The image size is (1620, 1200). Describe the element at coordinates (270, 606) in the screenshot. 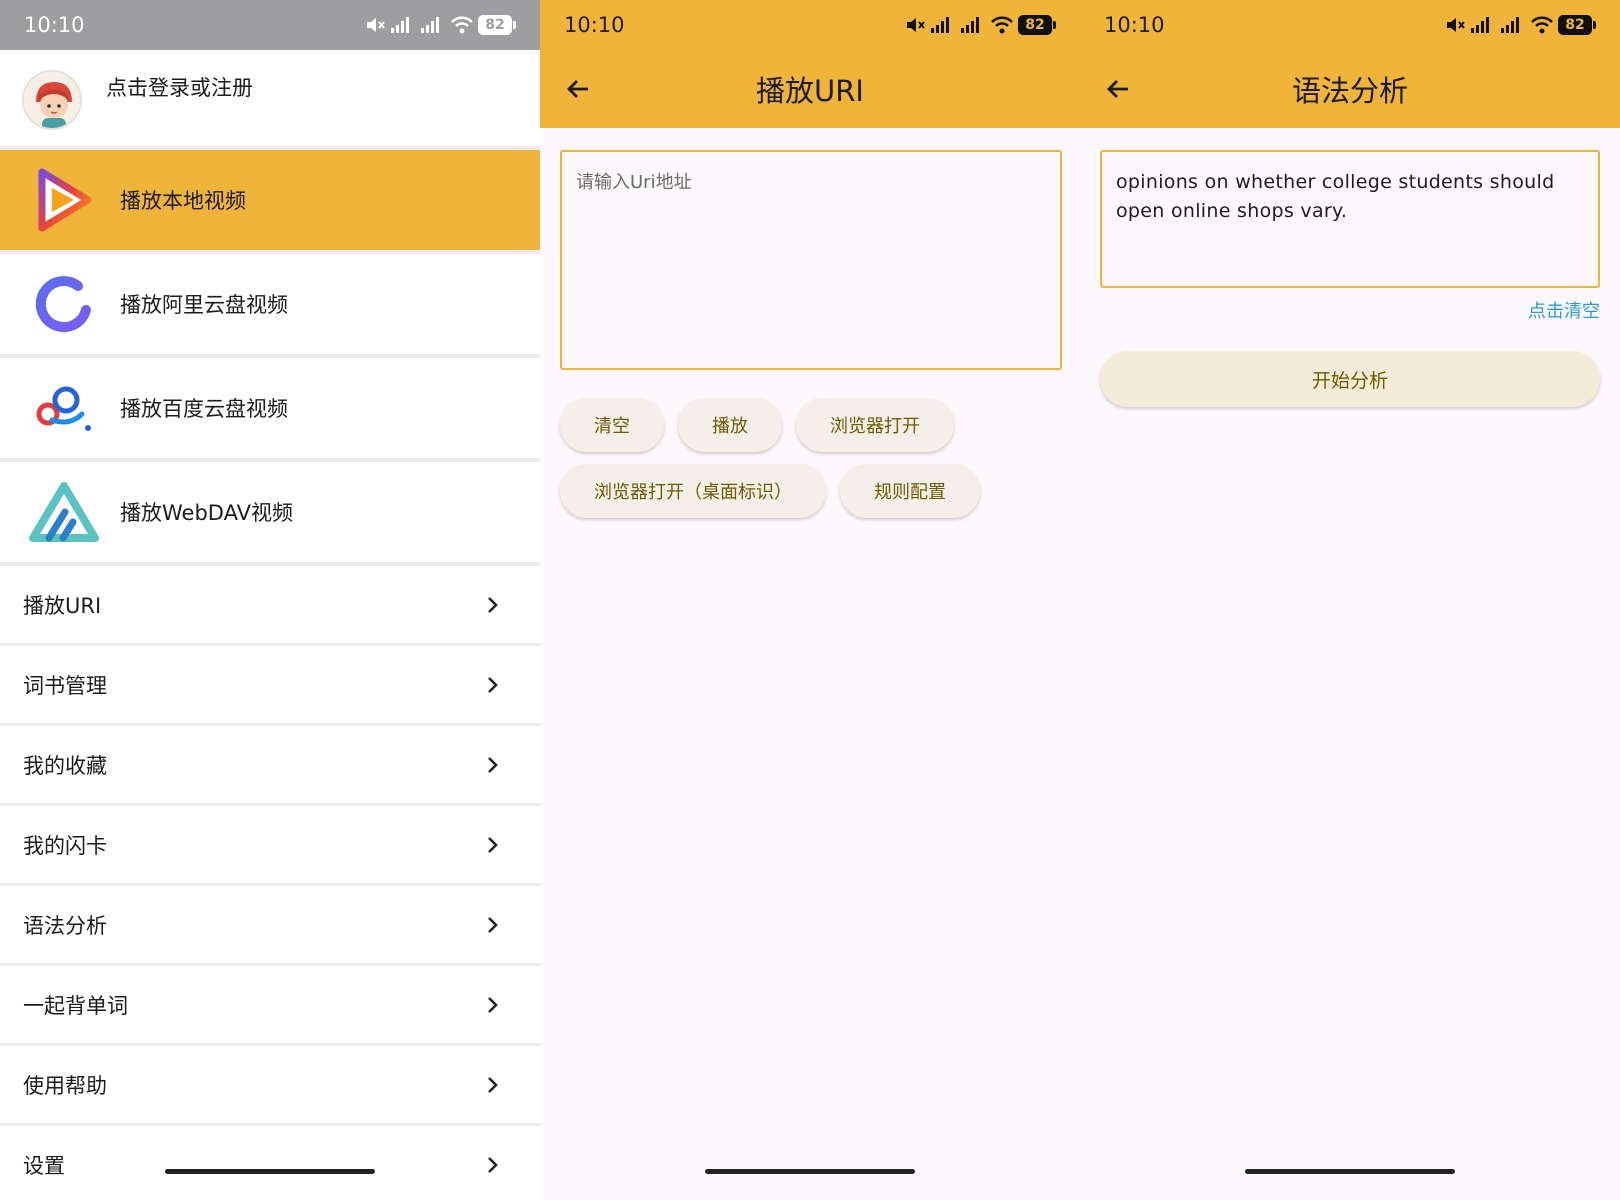

I see `menu-item-play-uri: 播放URI` at that location.